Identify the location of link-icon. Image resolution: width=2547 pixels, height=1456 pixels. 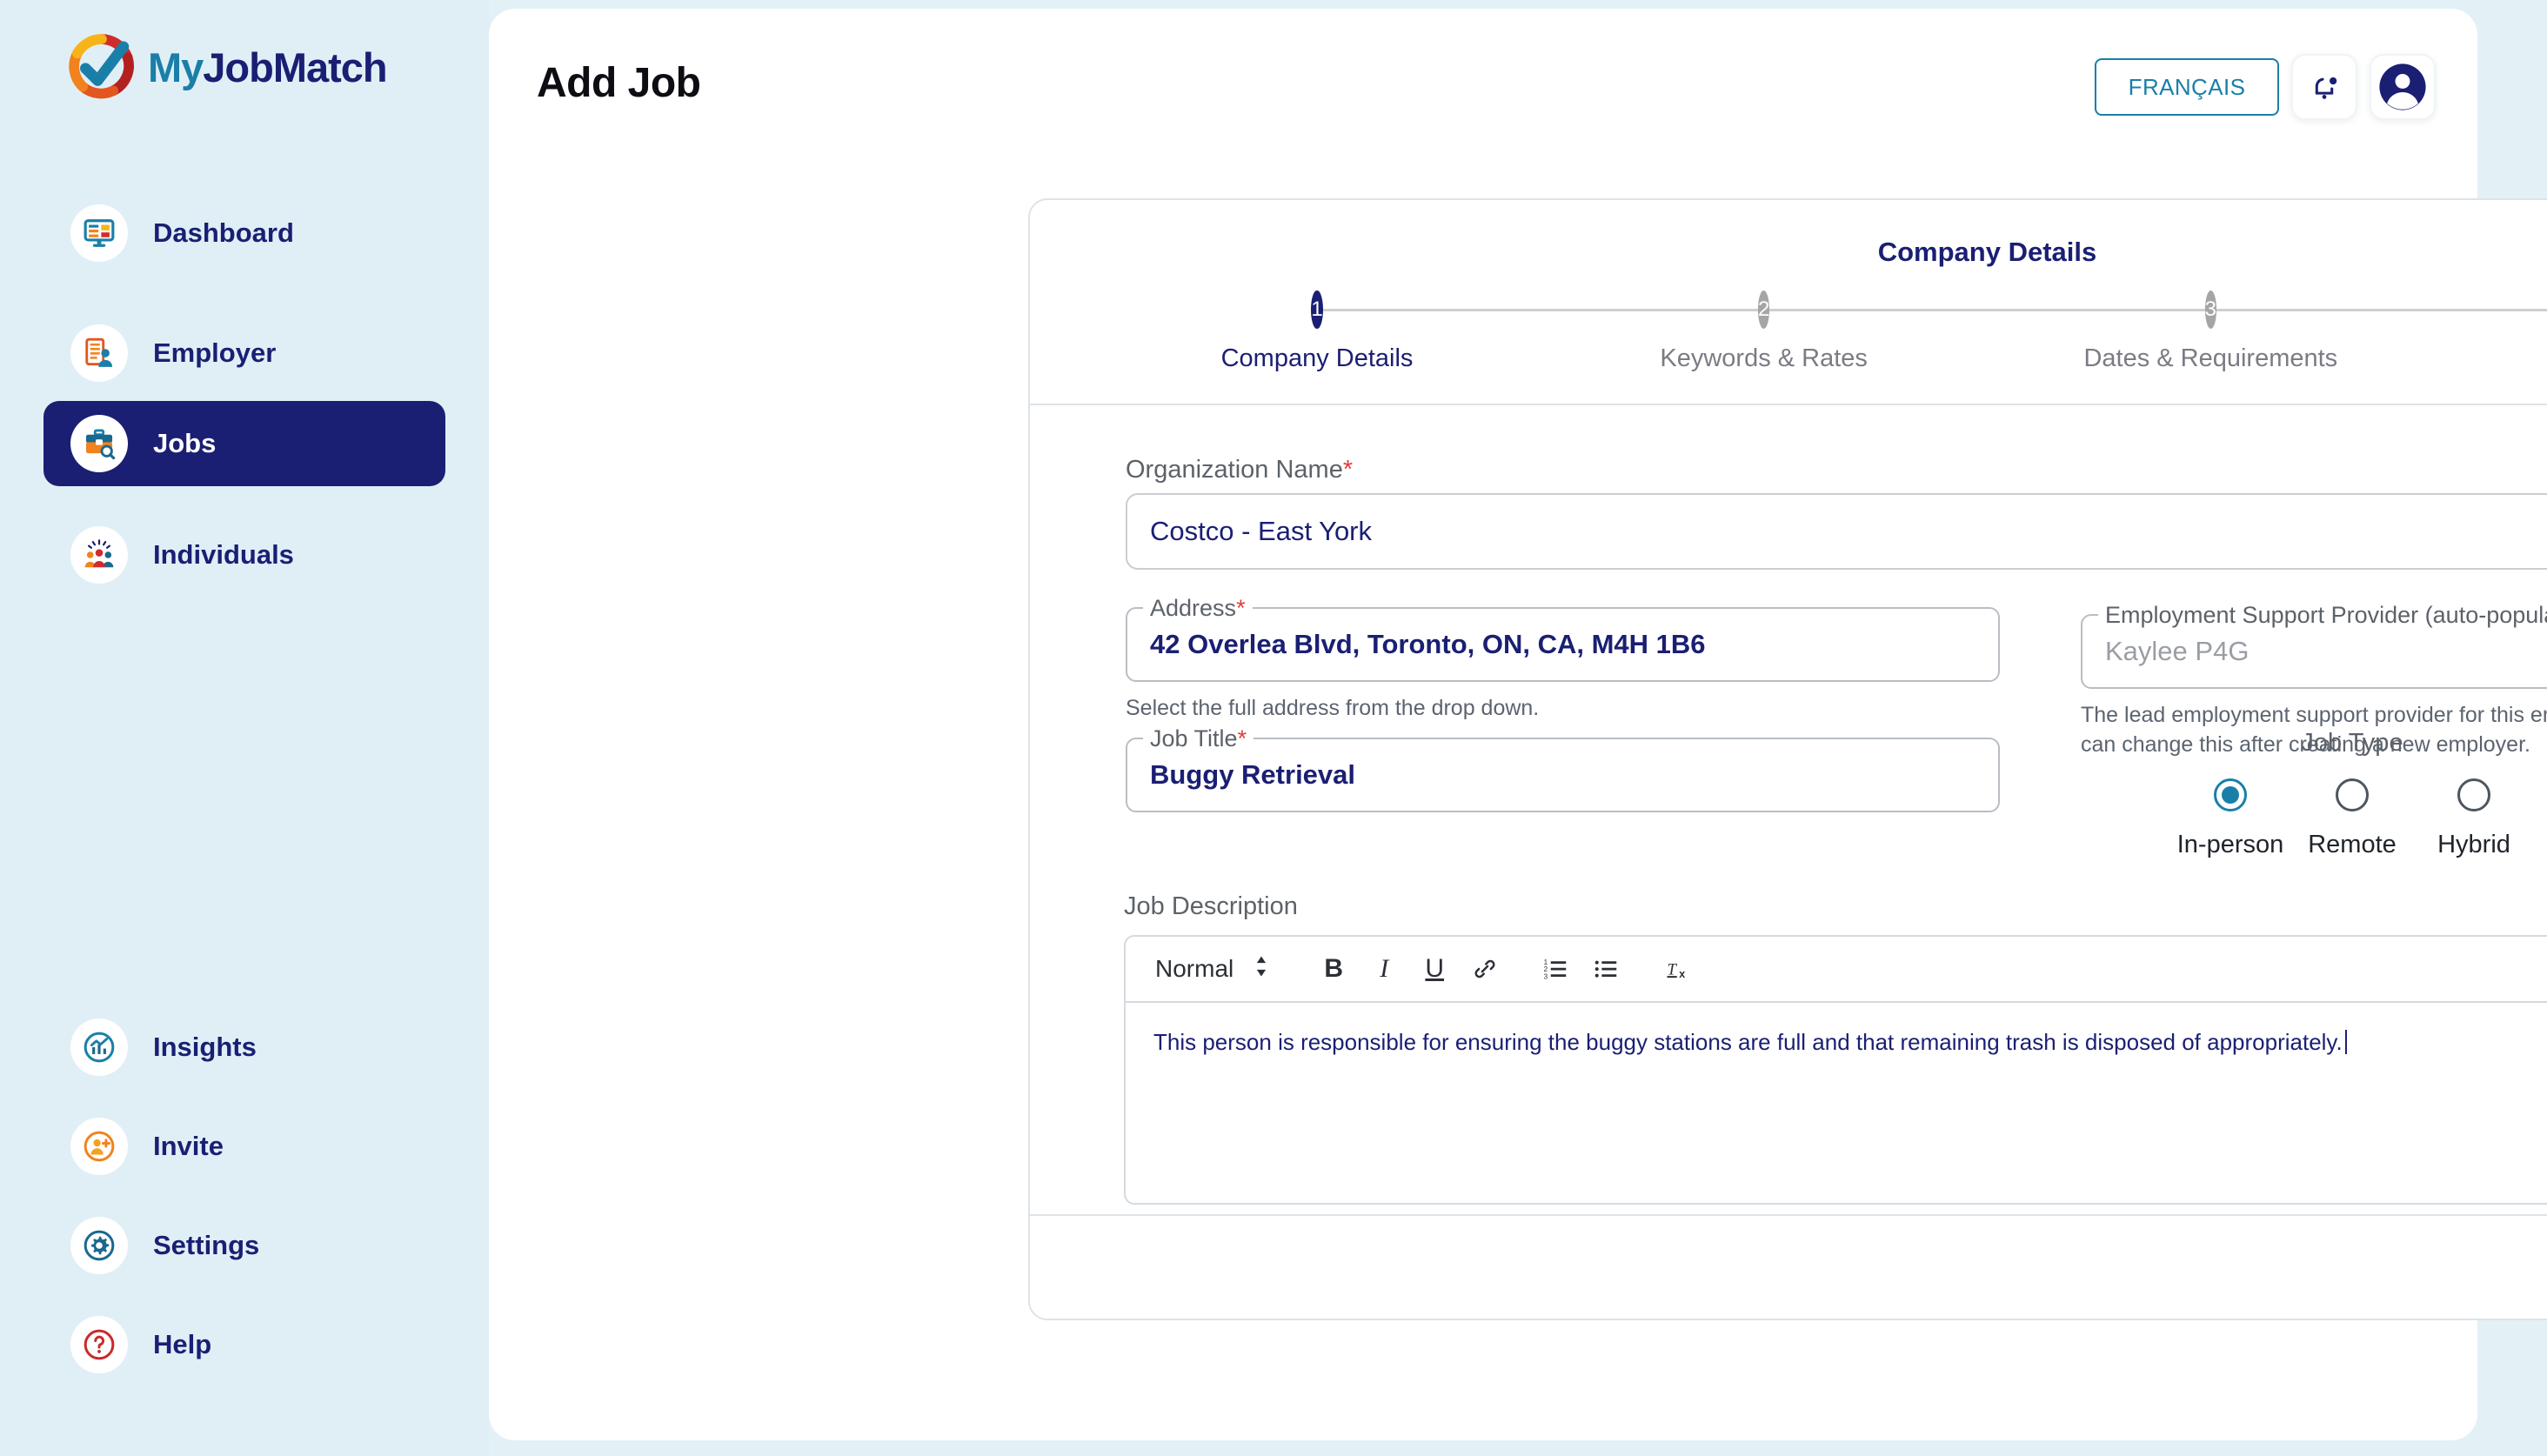
(1485, 969).